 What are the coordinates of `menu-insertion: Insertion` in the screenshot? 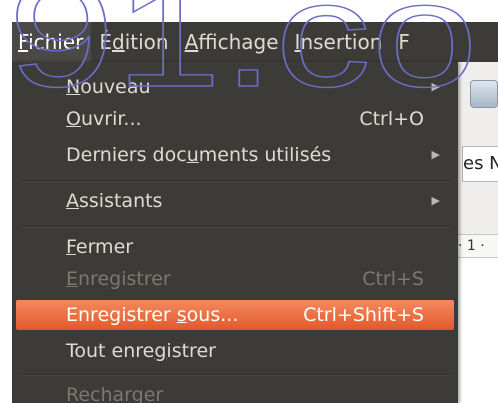 It's located at (339, 42).